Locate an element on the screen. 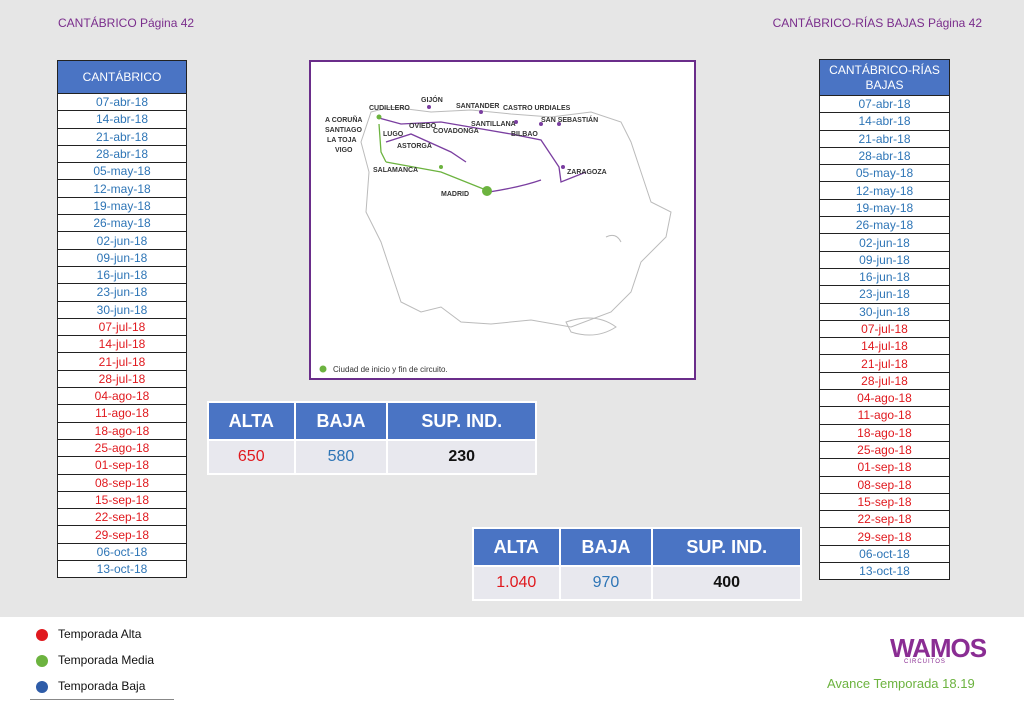  table-row: 21-jul-18 is located at coordinates (122, 361).